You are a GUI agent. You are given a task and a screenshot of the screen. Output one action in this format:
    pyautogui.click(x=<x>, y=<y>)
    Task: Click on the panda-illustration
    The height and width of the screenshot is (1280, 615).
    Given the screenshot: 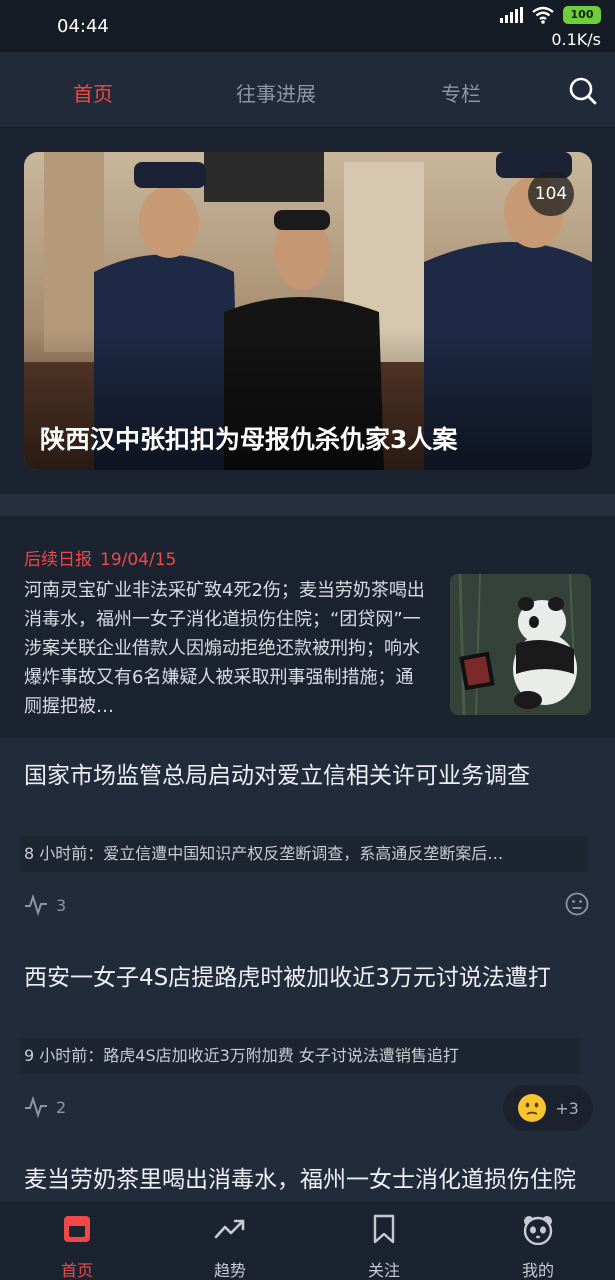 What is the action you would take?
    pyautogui.click(x=520, y=644)
    